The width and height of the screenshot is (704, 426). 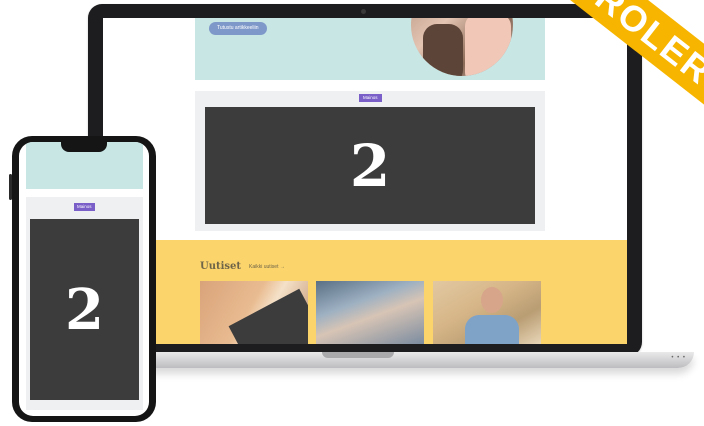 I want to click on phone-ad-number: 2, so click(x=84, y=309).